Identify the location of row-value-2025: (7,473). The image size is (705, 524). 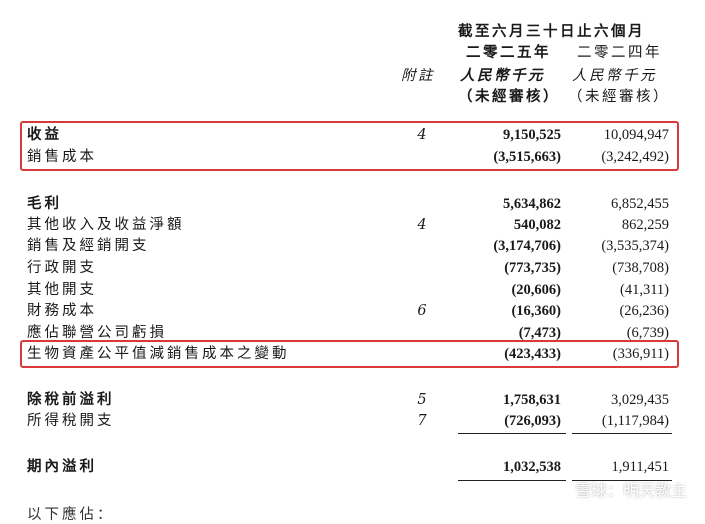
(539, 333).